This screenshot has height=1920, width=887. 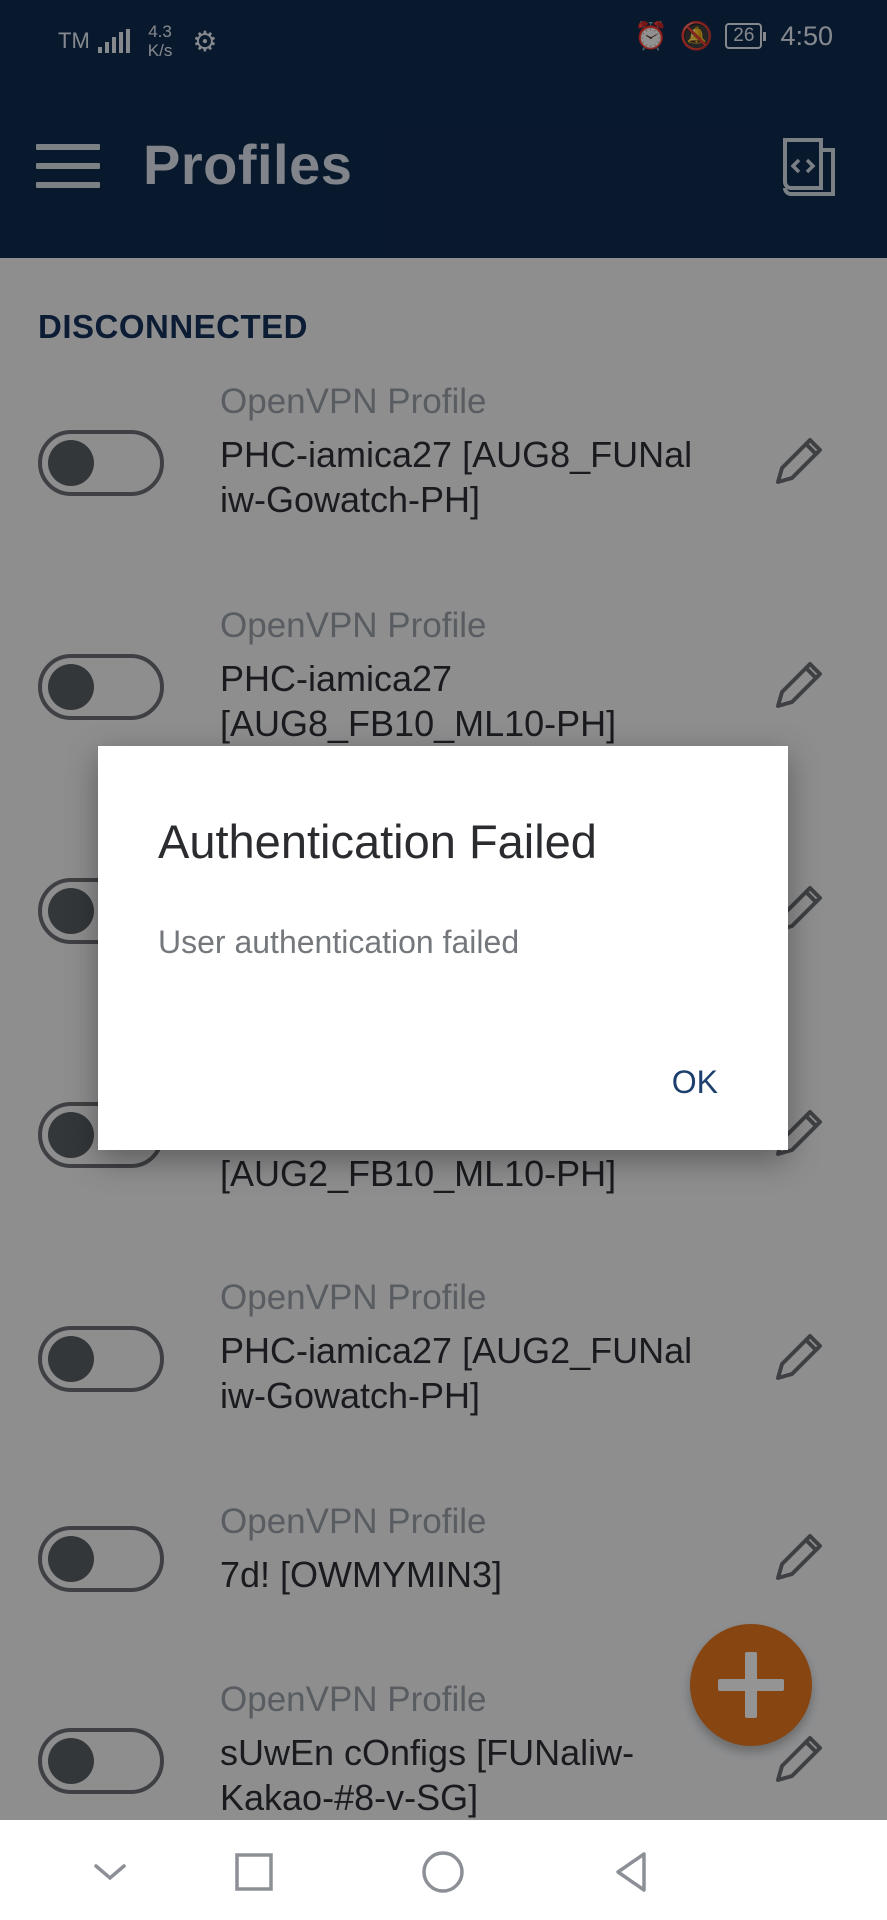 I want to click on dialog-title: Authentication Failed, so click(x=377, y=841).